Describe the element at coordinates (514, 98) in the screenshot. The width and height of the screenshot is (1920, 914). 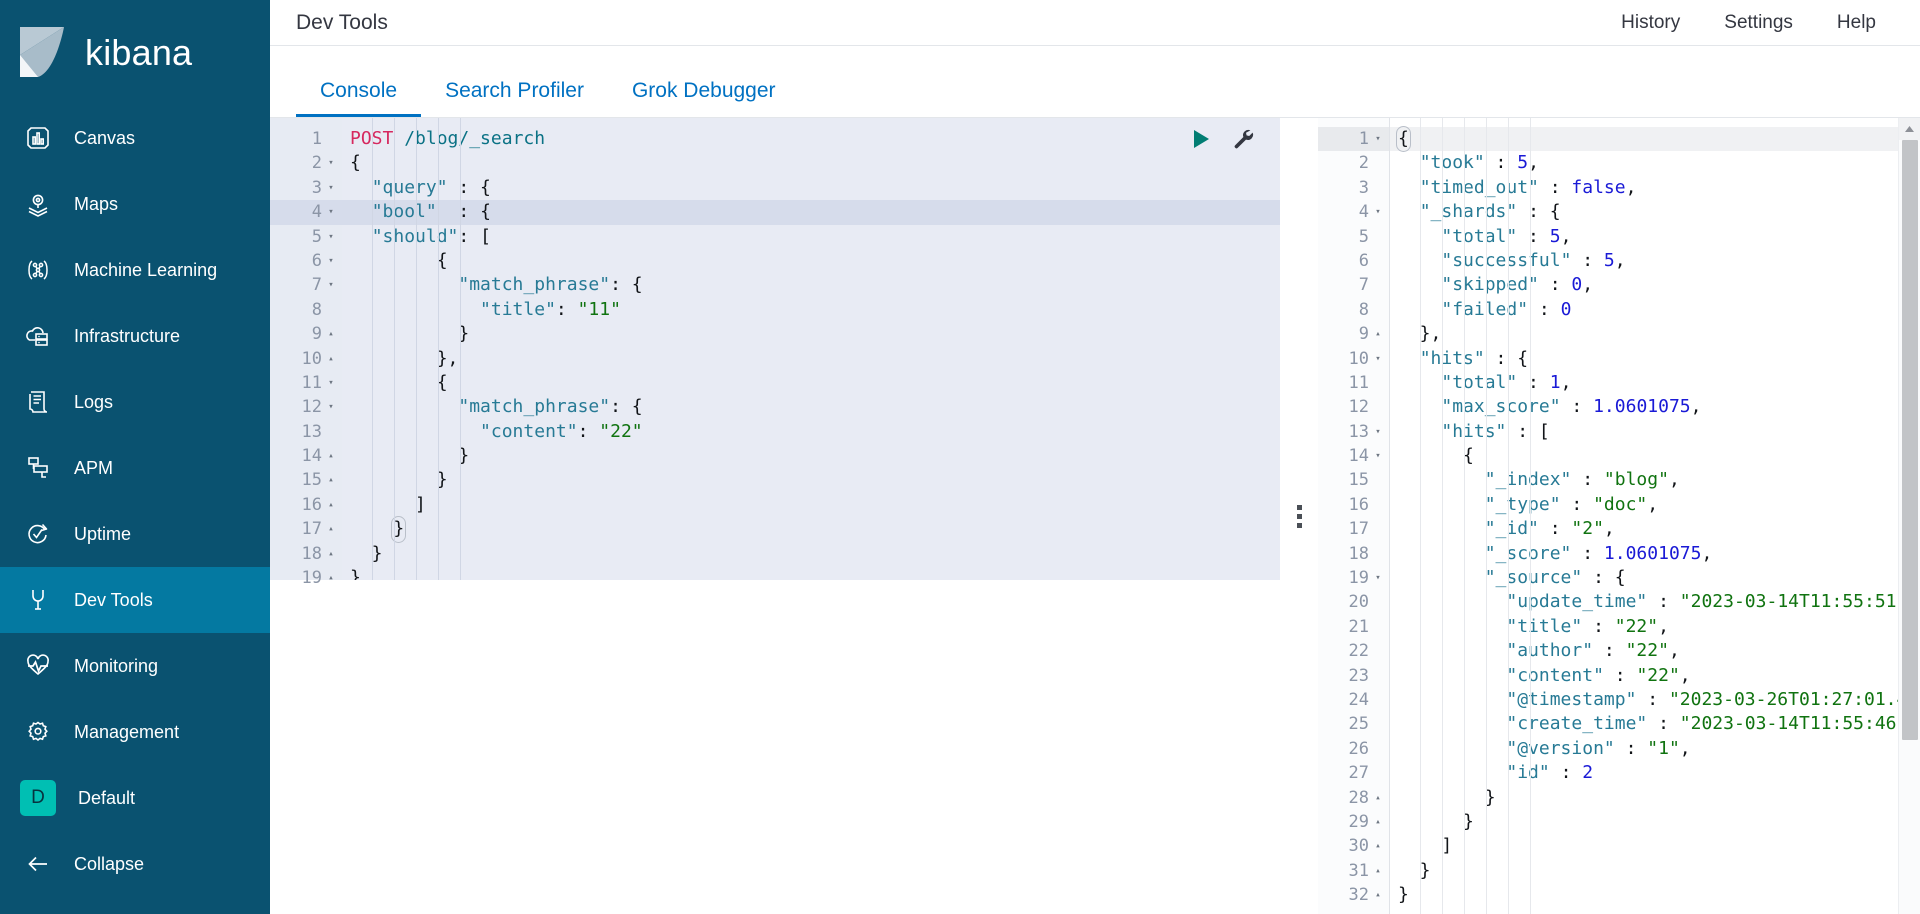
I see `tab-search-profiler: Search Profiler` at that location.